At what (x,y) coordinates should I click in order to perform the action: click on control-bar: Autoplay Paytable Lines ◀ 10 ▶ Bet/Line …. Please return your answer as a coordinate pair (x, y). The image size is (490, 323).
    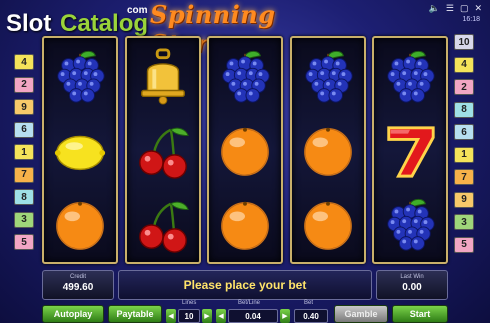
    Looking at the image, I should click on (245, 311).